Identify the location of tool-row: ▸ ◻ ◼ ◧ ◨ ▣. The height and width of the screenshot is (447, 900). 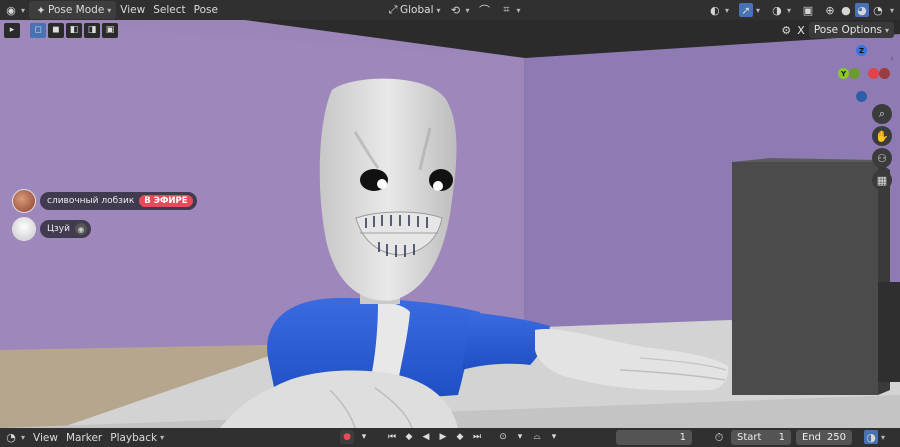
(61, 30).